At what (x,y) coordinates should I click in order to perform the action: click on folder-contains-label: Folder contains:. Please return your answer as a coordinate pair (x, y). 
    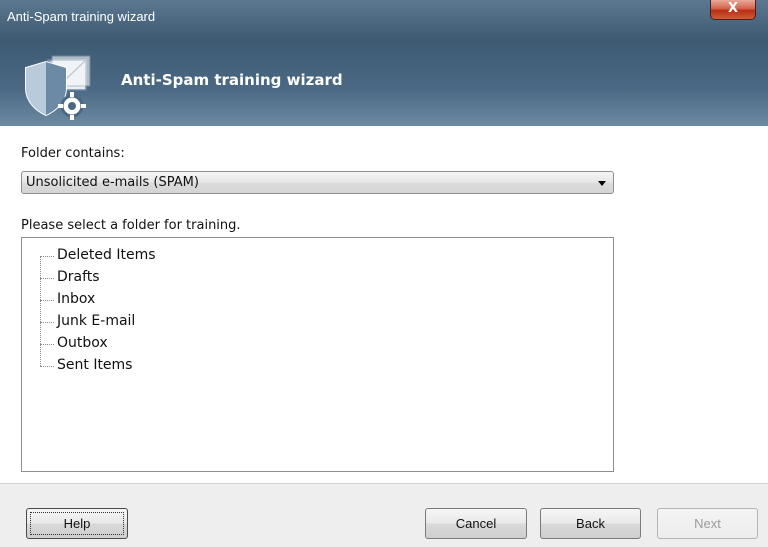
    Looking at the image, I should click on (73, 153).